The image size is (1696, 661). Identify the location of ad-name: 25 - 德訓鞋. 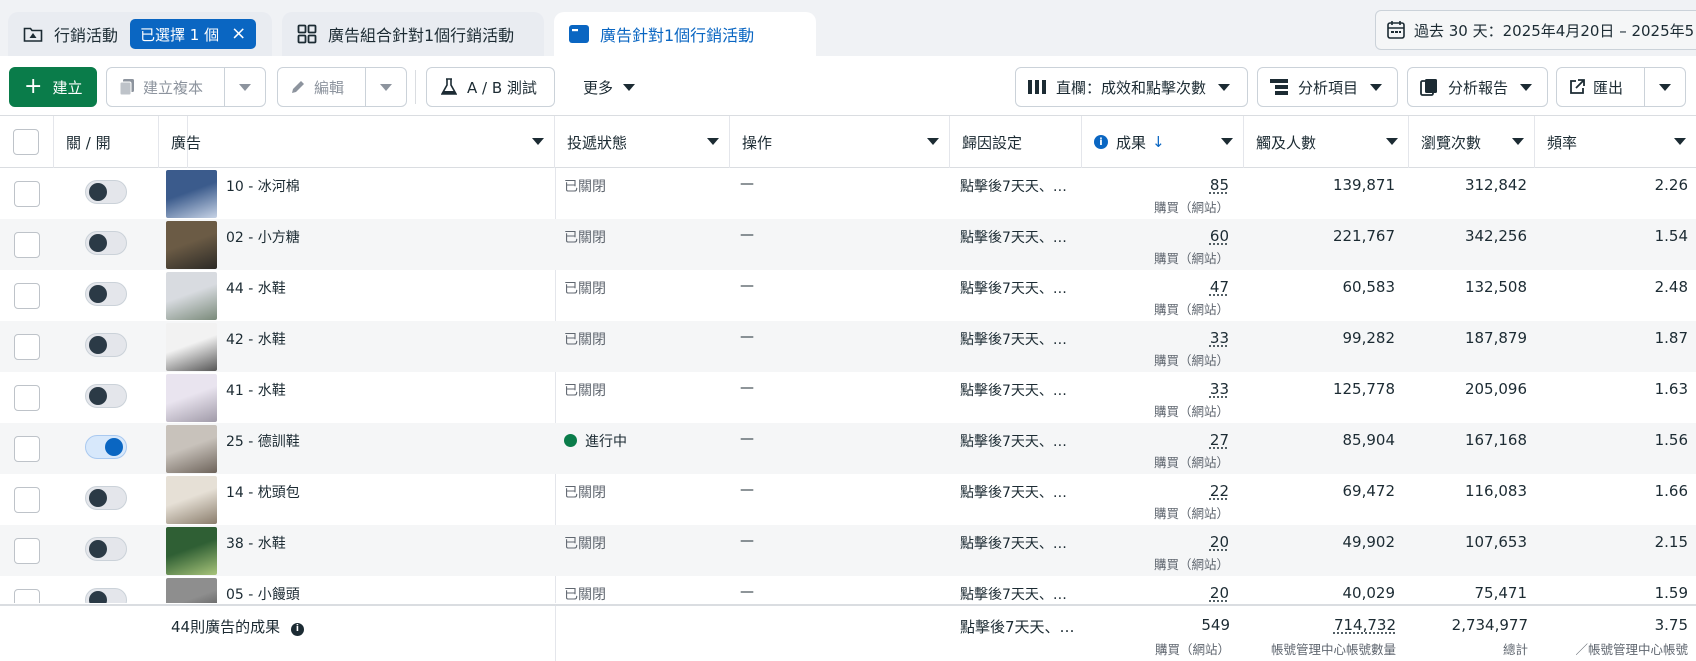
(263, 441).